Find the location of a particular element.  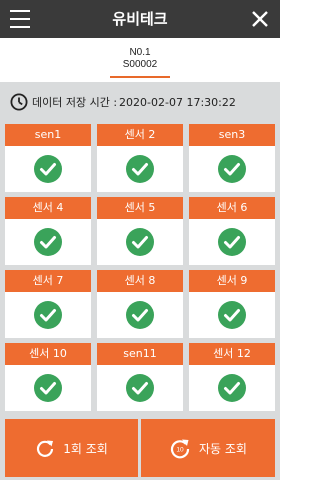

sensor-card: 센서 2 is located at coordinates (140, 158).